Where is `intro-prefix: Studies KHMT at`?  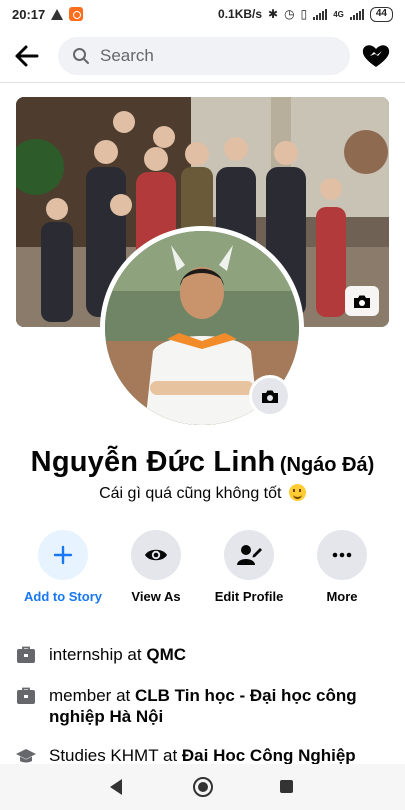 intro-prefix: Studies KHMT at is located at coordinates (115, 755).